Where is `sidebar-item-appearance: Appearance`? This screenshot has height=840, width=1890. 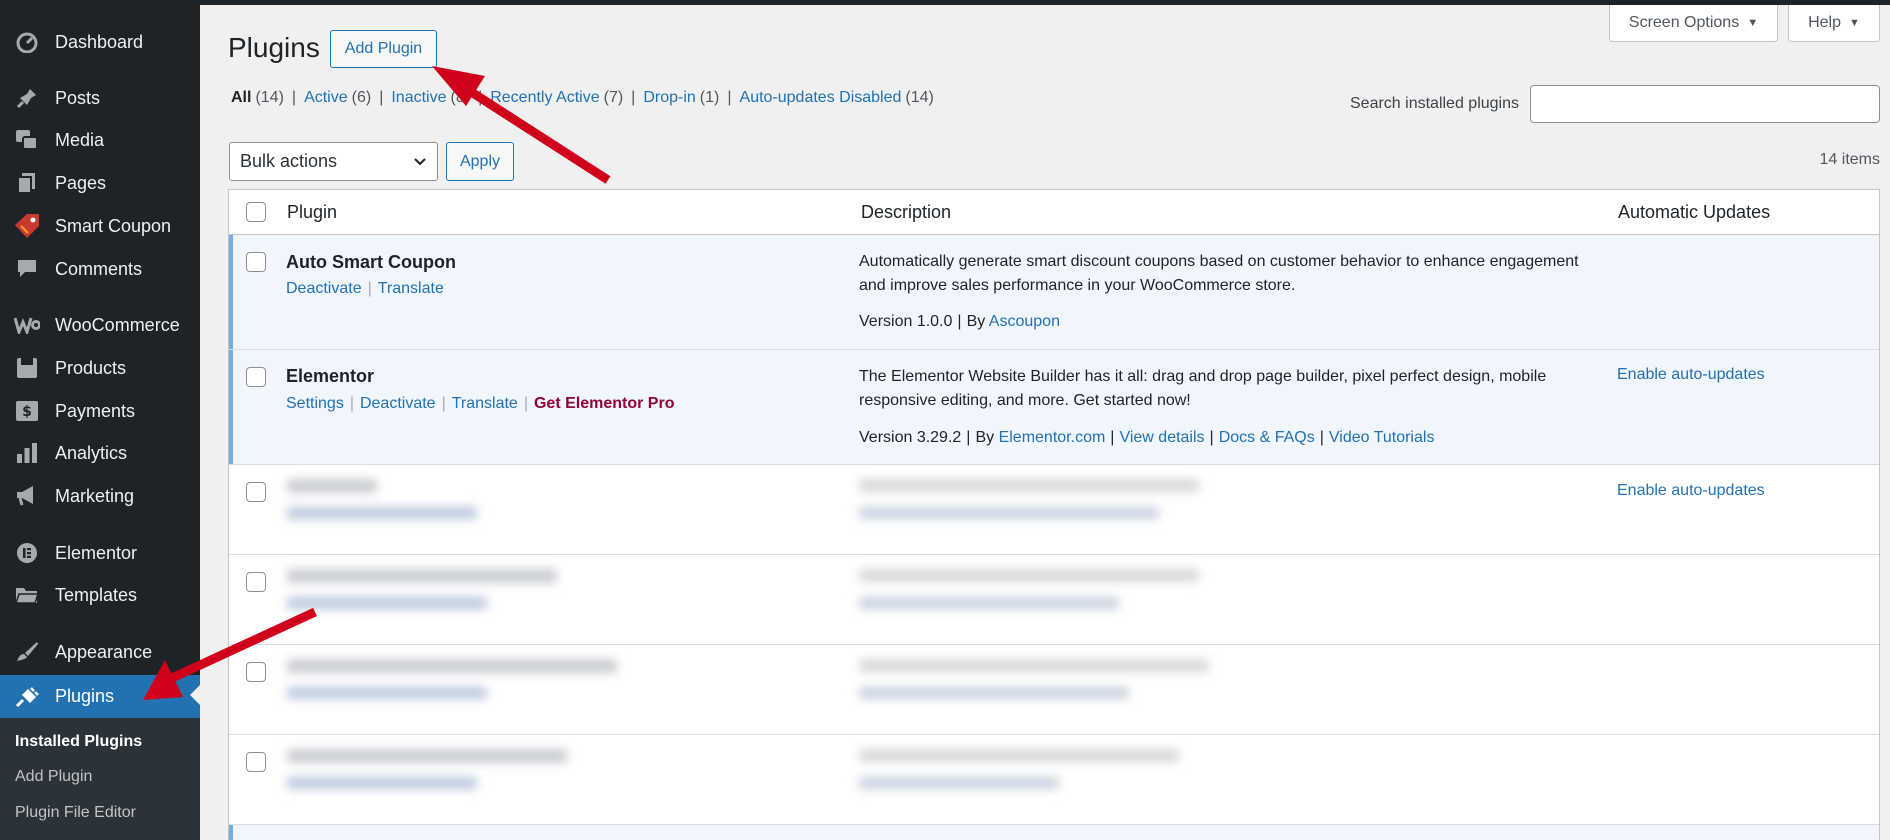 sidebar-item-appearance: Appearance is located at coordinates (100, 652).